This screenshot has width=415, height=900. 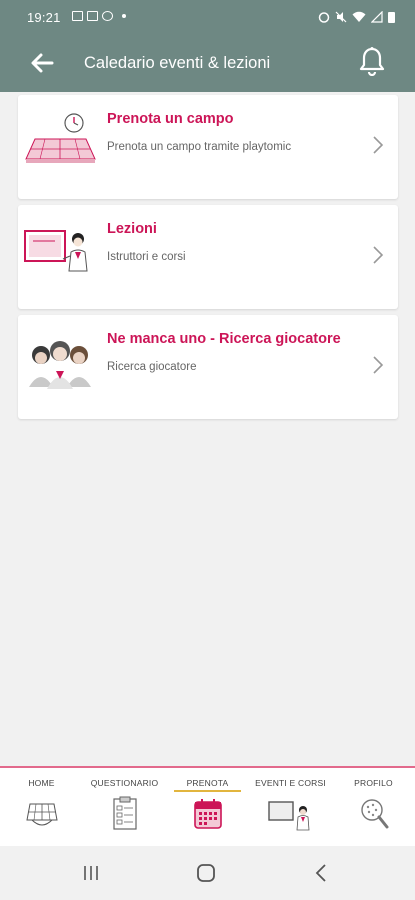 I want to click on news-icon, so click(x=92, y=16).